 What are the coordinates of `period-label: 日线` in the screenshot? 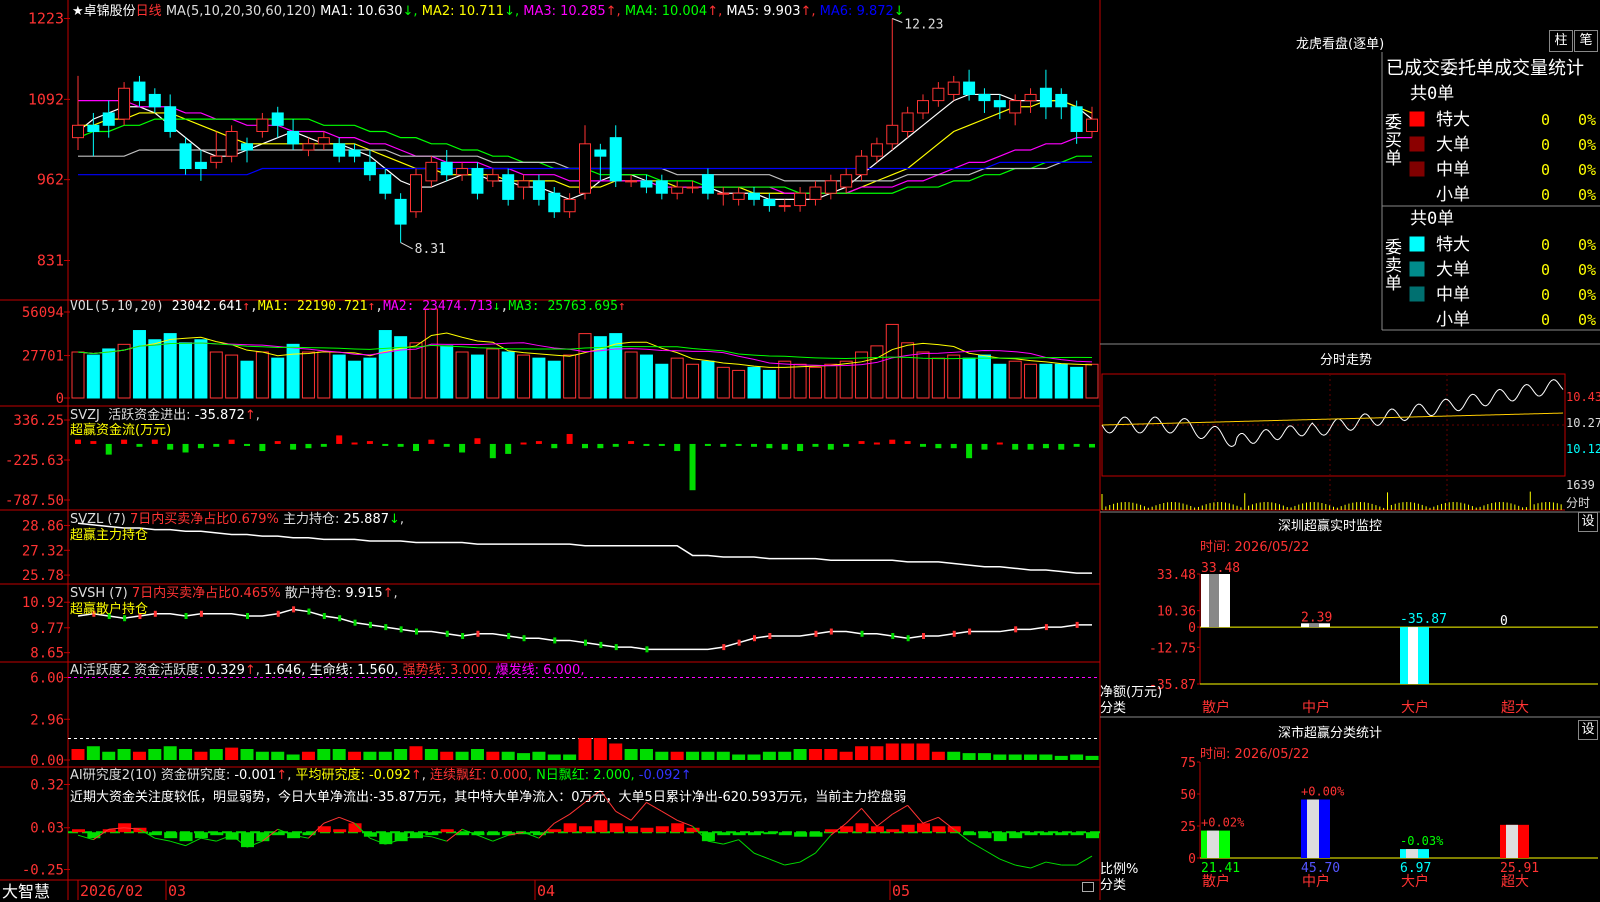 It's located at (149, 11).